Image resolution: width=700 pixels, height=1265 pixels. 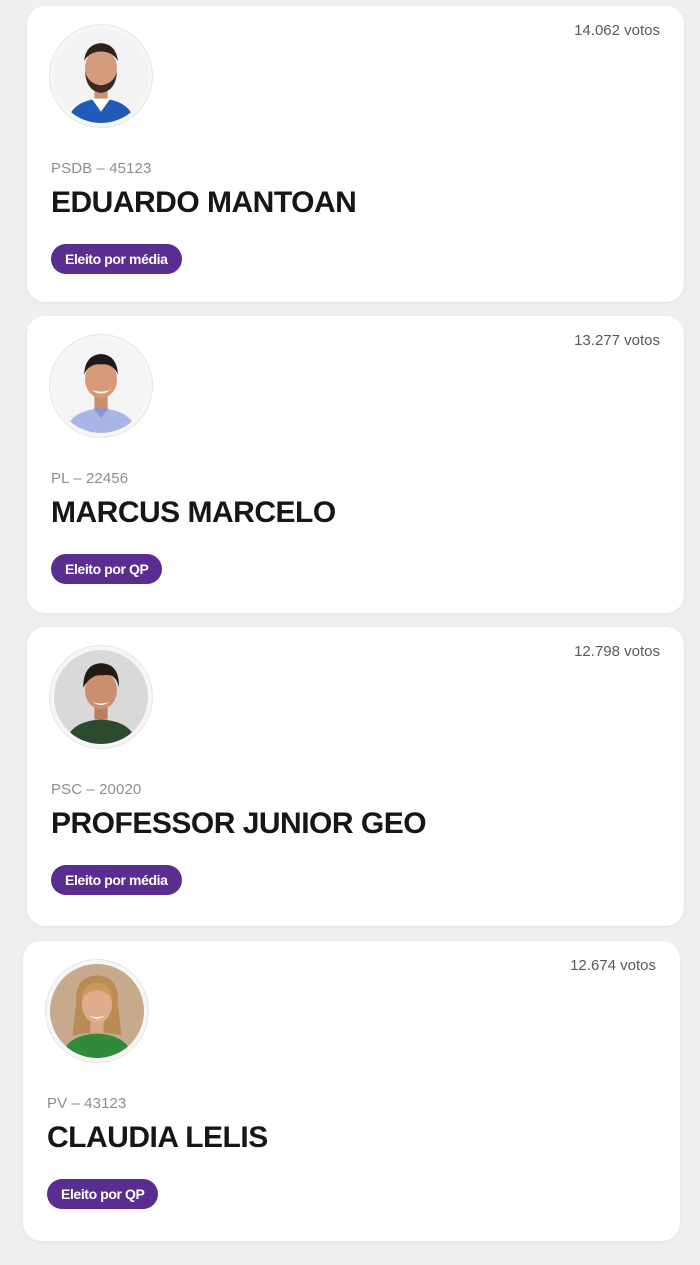 What do you see at coordinates (617, 30) in the screenshot?
I see `vote-count: 14.062 votos` at bounding box center [617, 30].